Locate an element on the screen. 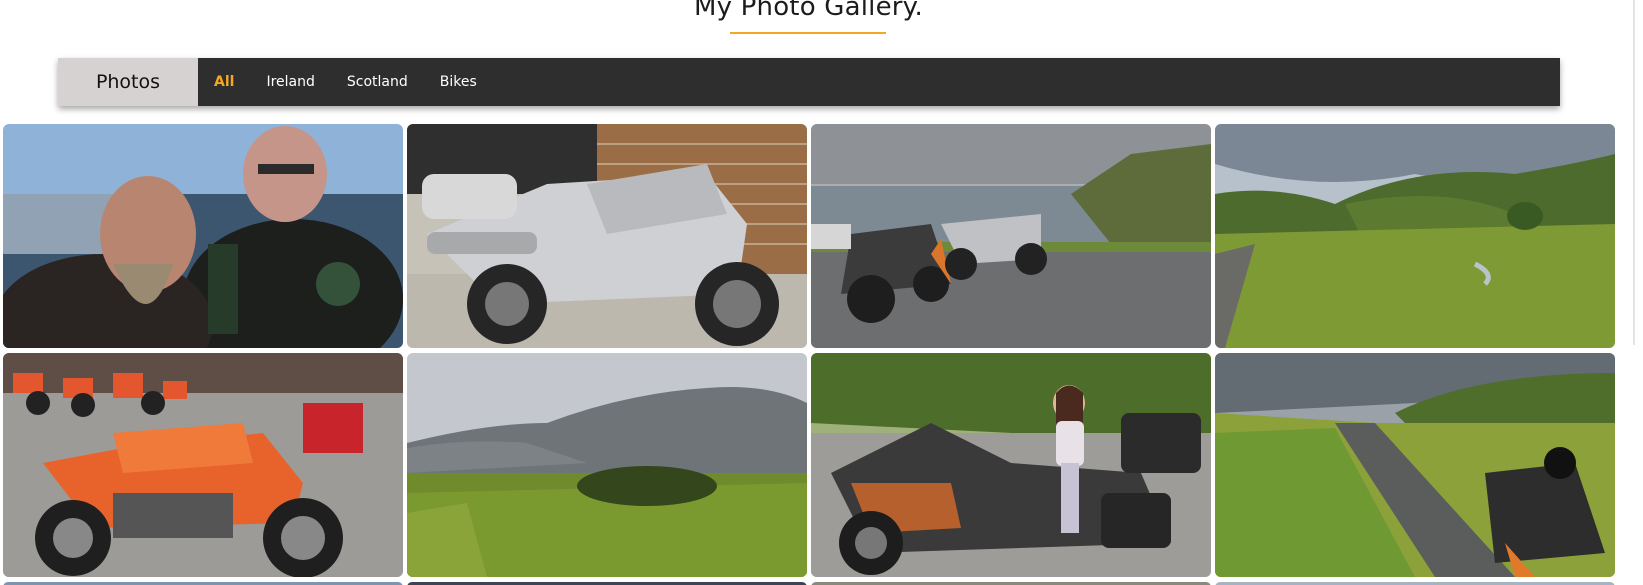  page-title: My Photo Gallery. is located at coordinates (808, 11).